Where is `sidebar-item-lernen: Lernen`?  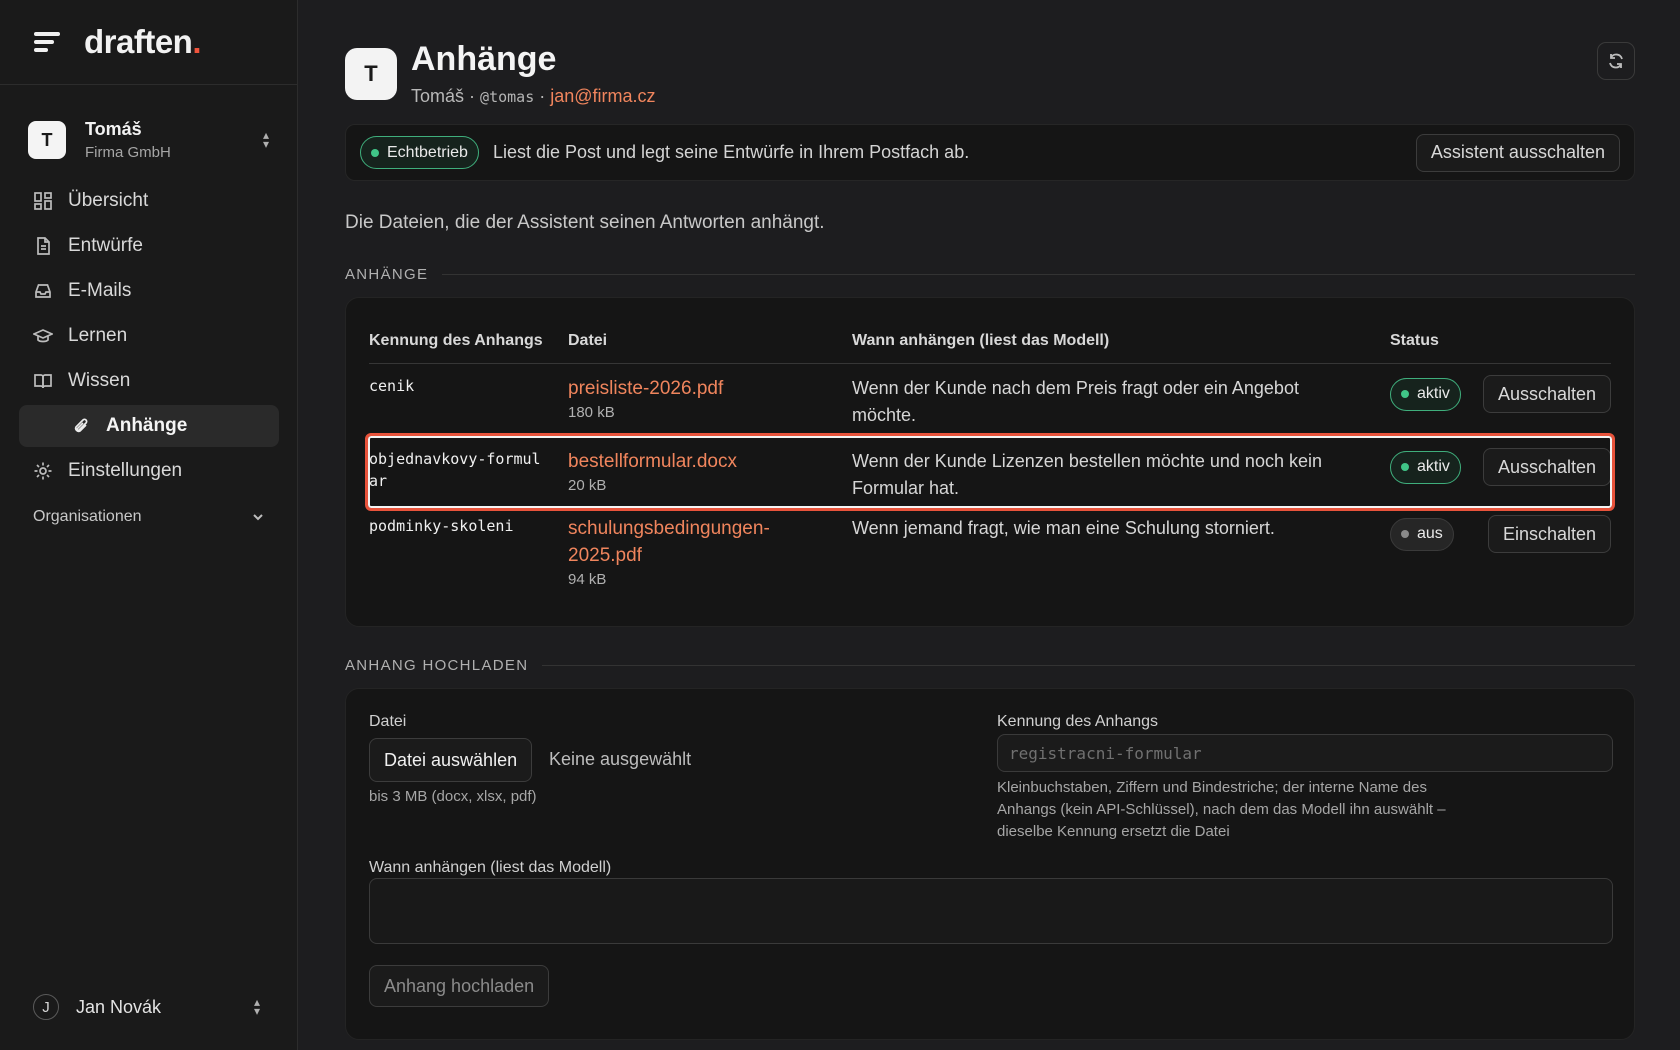 sidebar-item-lernen: Lernen is located at coordinates (149, 336).